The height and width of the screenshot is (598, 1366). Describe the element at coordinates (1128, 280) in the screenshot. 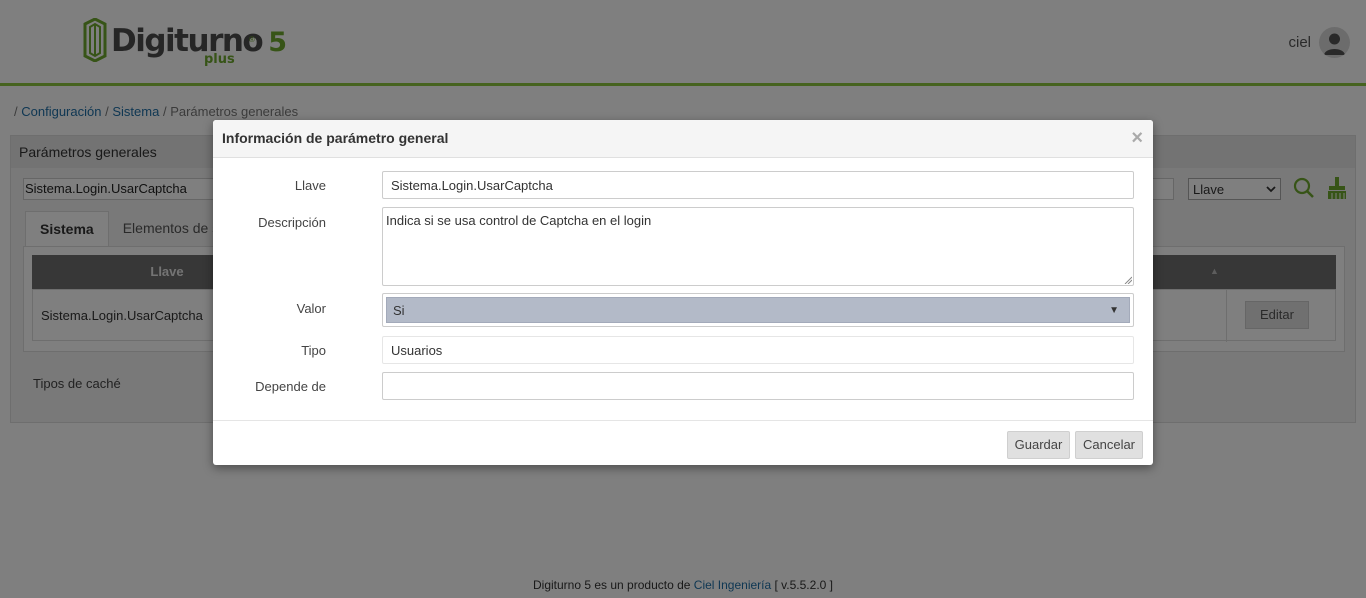

I see `resize-grip-icon` at that location.